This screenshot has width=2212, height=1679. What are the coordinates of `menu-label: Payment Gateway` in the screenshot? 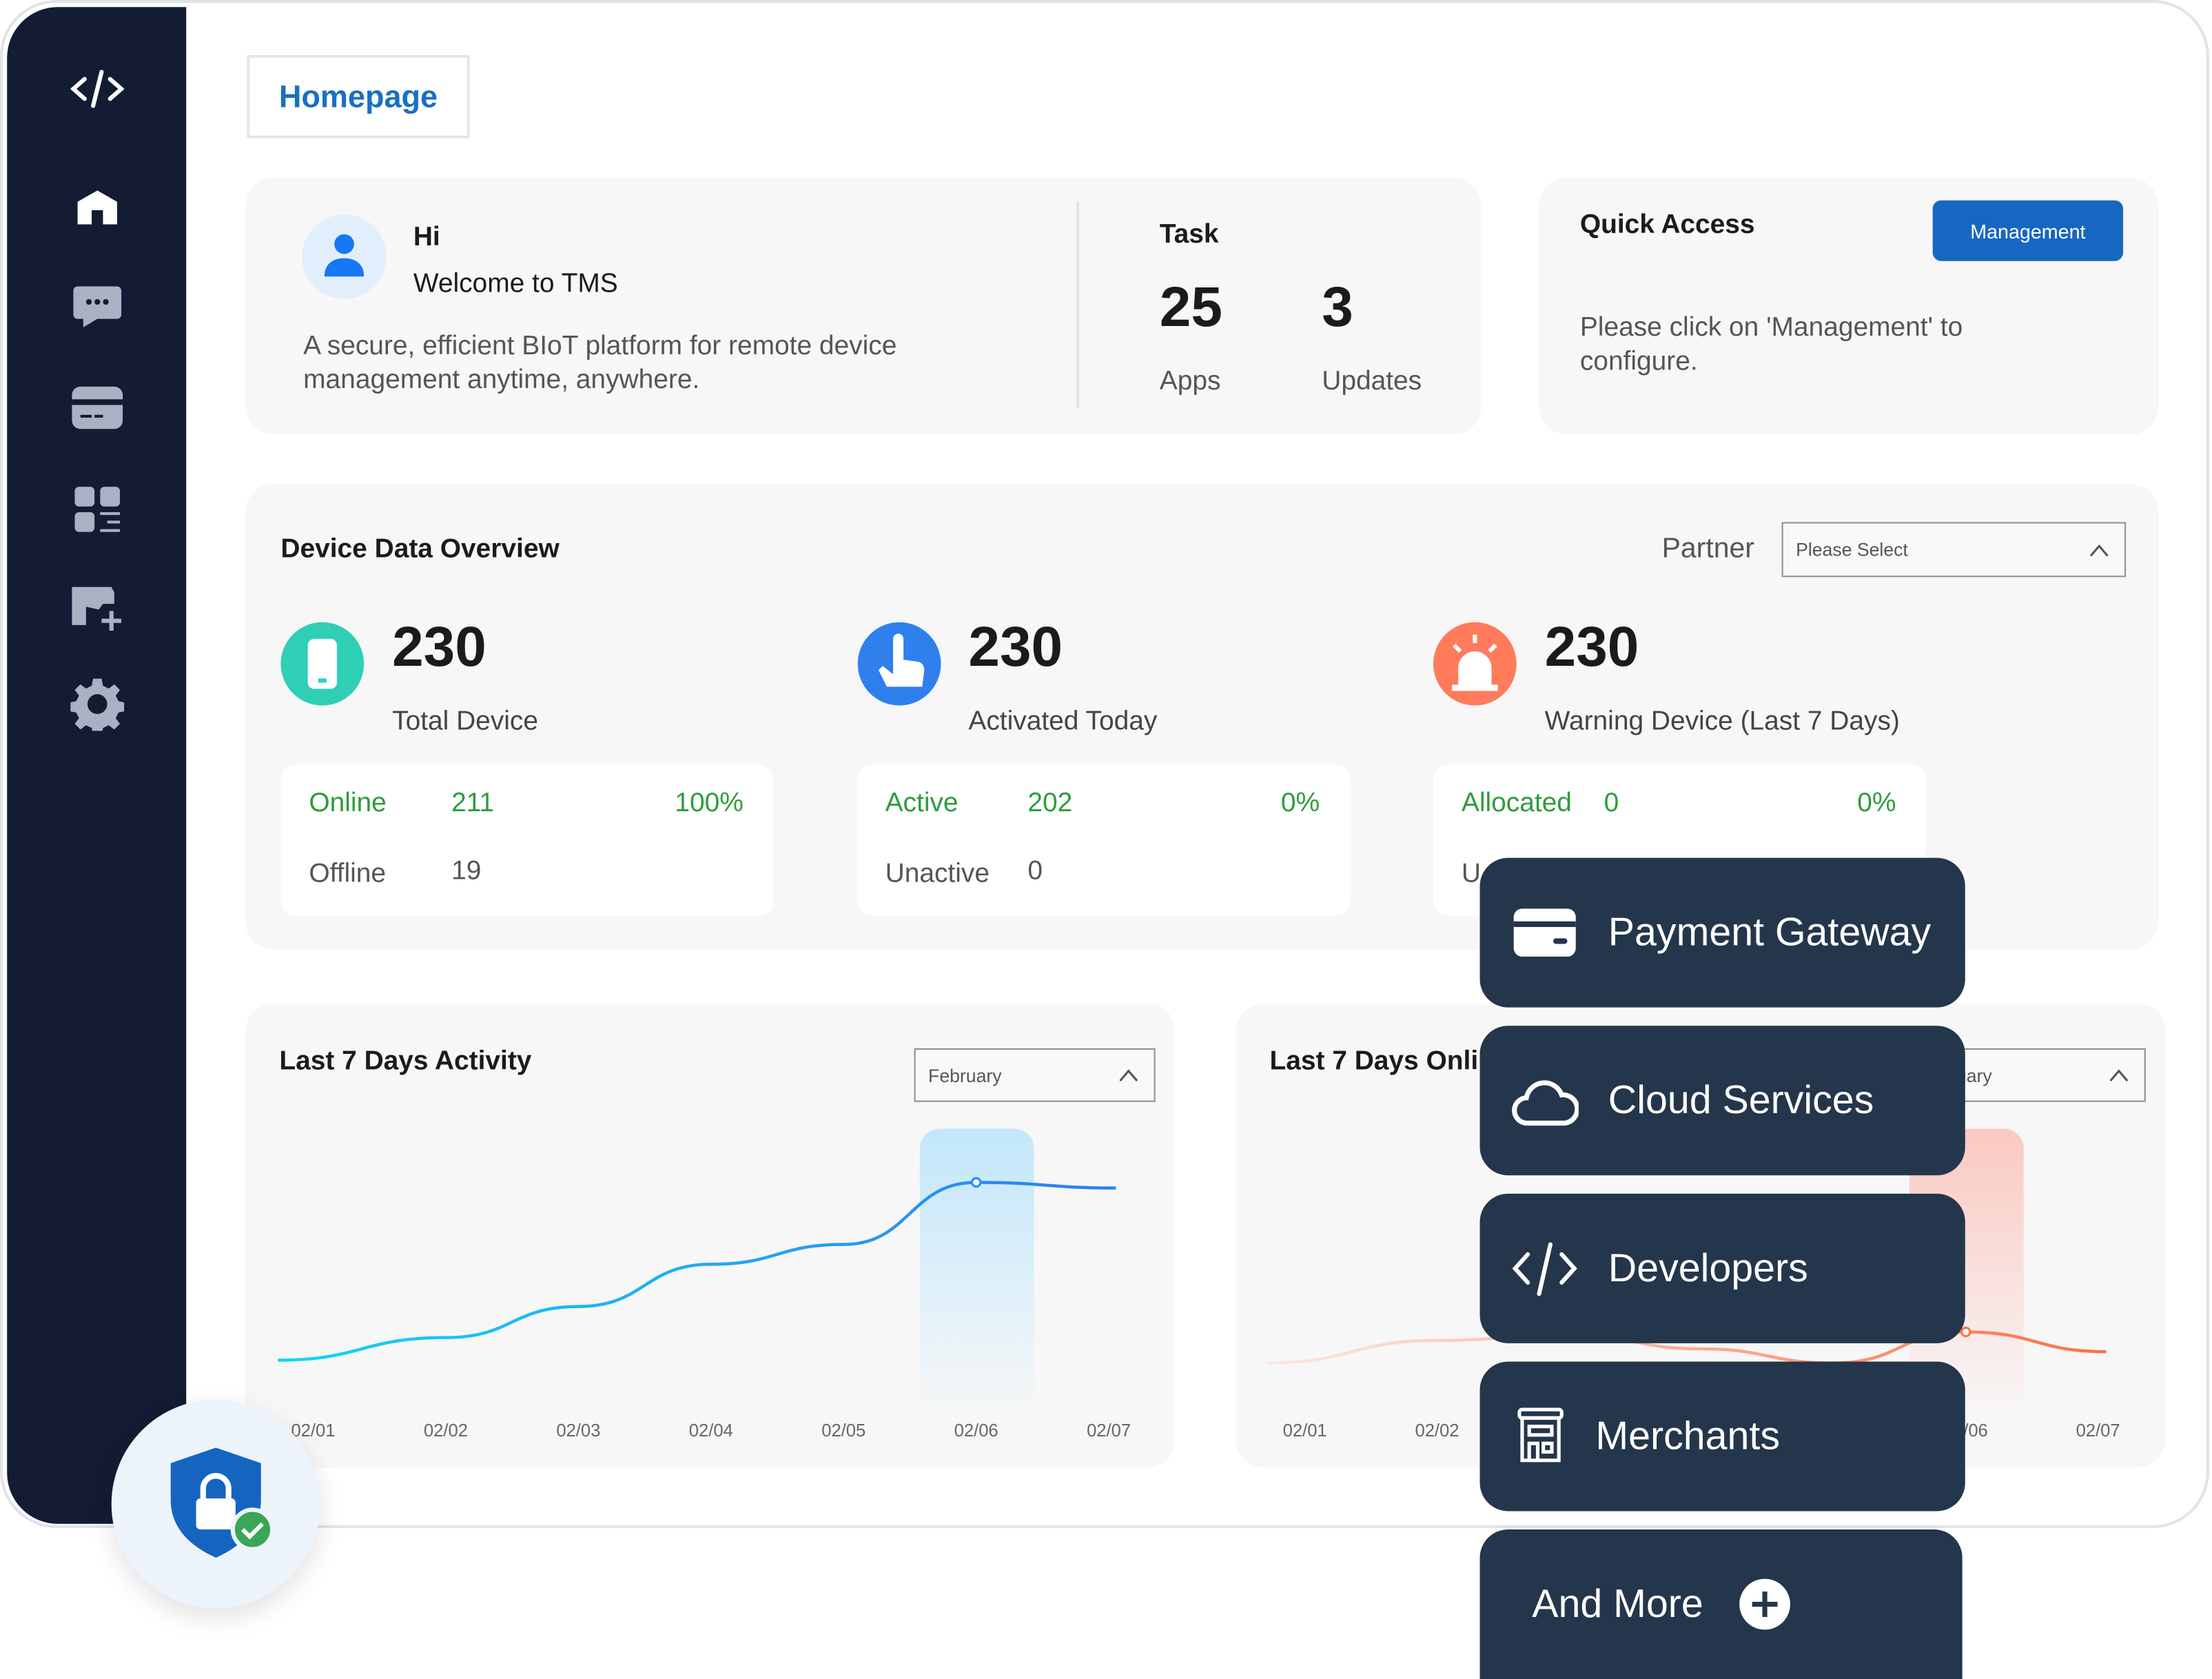 It's located at (1770, 932).